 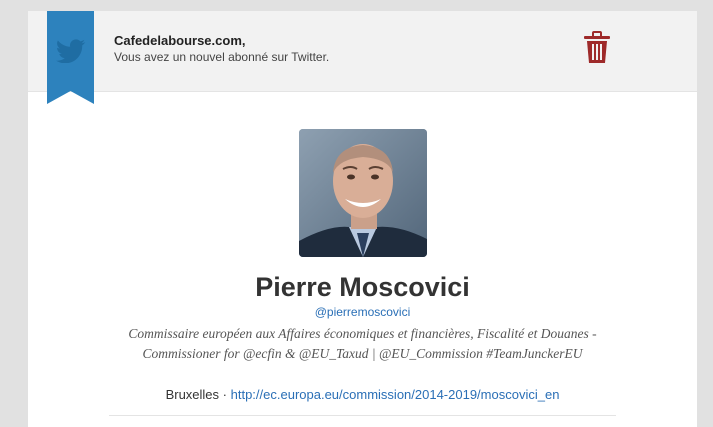 I want to click on profile-photo, so click(x=363, y=193).